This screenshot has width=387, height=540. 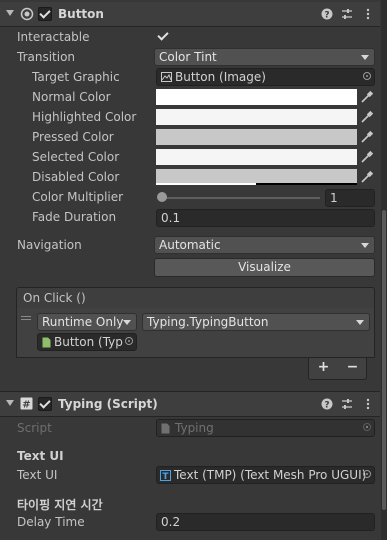 What do you see at coordinates (264, 57) in the screenshot?
I see `transition-dropdown: Color Tint` at bounding box center [264, 57].